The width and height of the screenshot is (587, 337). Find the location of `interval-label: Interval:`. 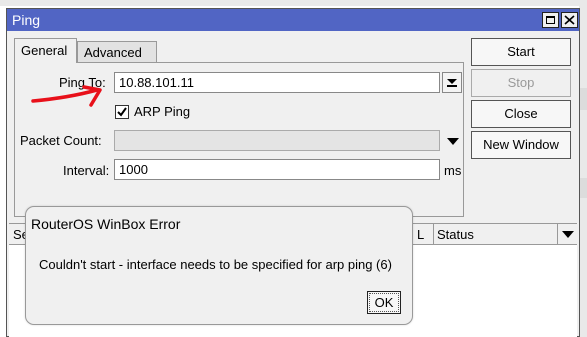

interval-label: Interval: is located at coordinates (86, 170).